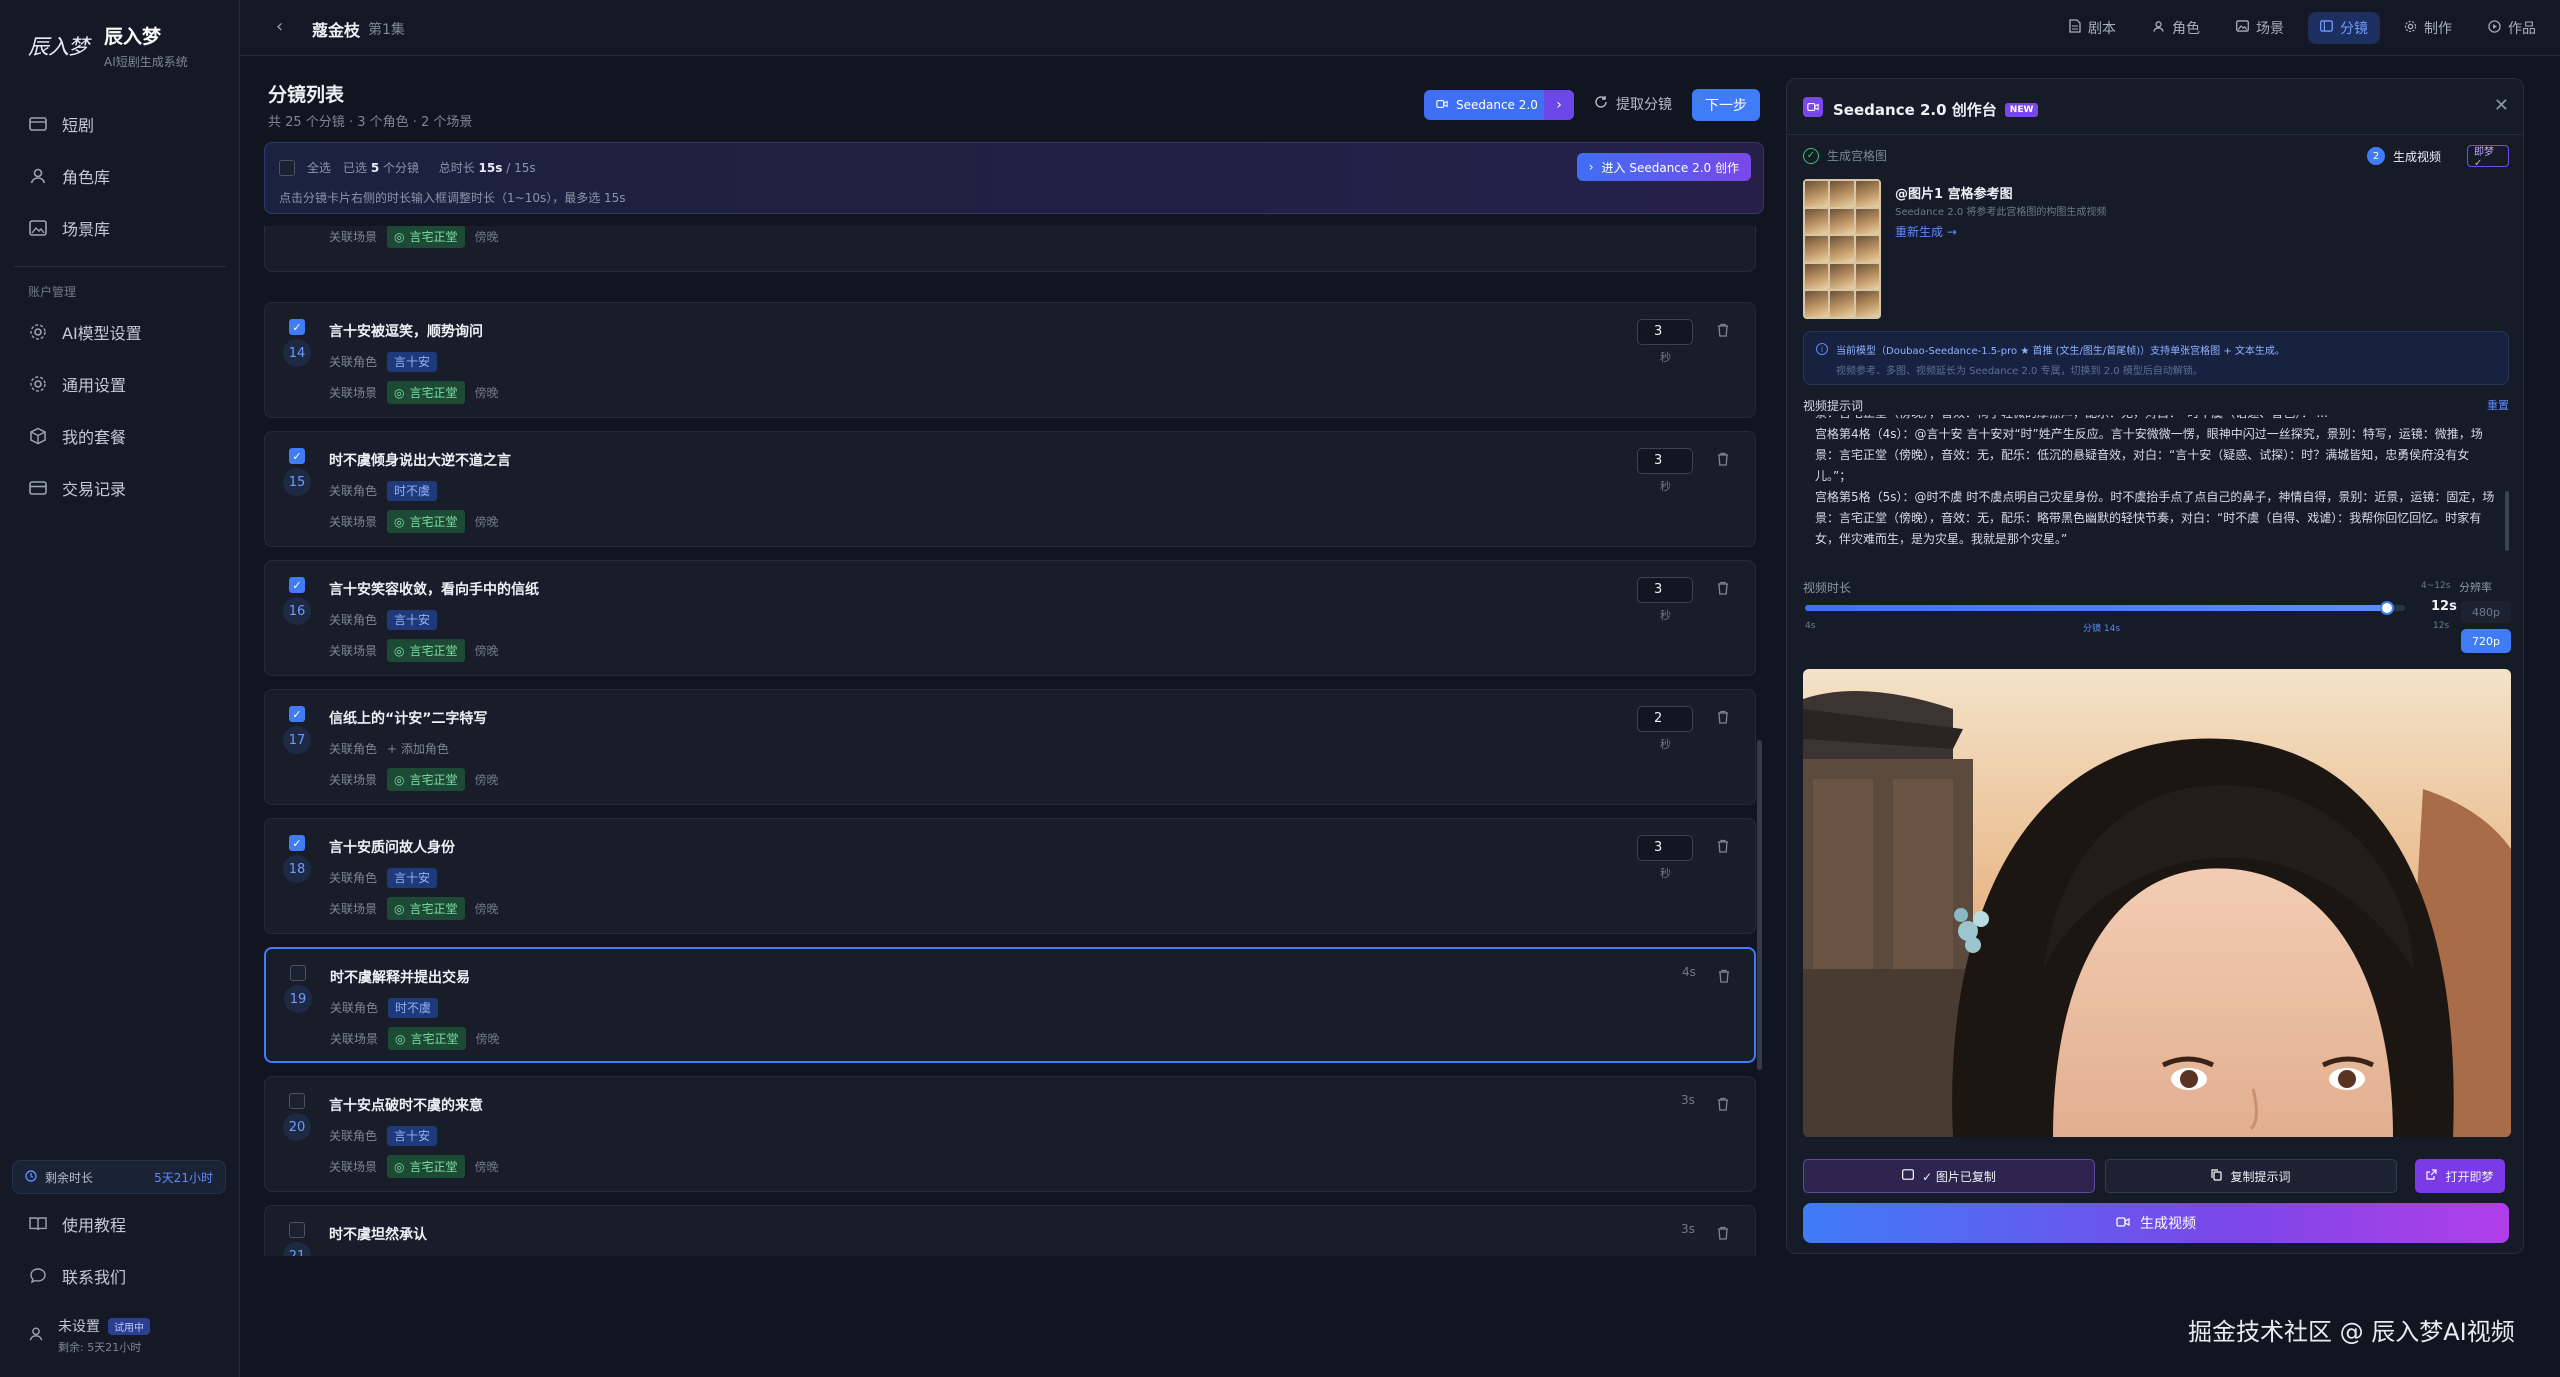  What do you see at coordinates (120, 488) in the screenshot?
I see `sidebar-item-transactions: 交易记录` at bounding box center [120, 488].